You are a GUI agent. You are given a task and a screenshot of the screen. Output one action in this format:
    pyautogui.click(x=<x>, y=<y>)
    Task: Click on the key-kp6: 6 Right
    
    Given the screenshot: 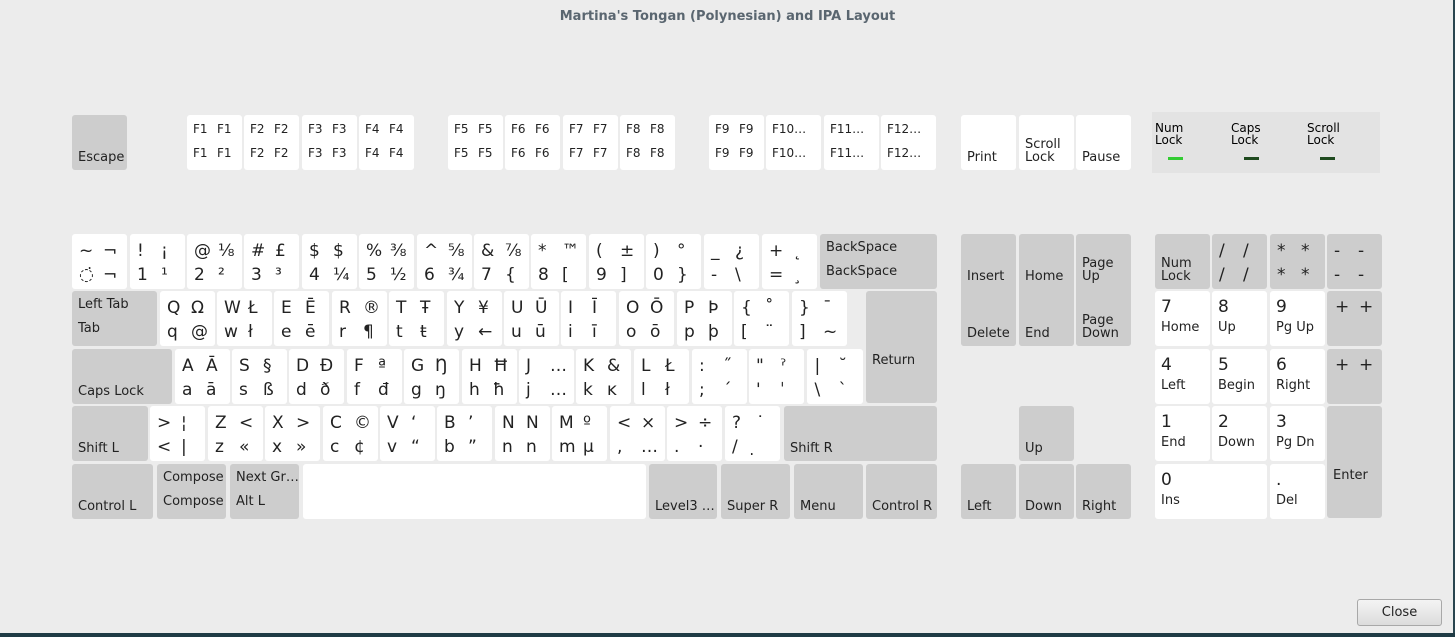 What is the action you would take?
    pyautogui.click(x=1297, y=376)
    